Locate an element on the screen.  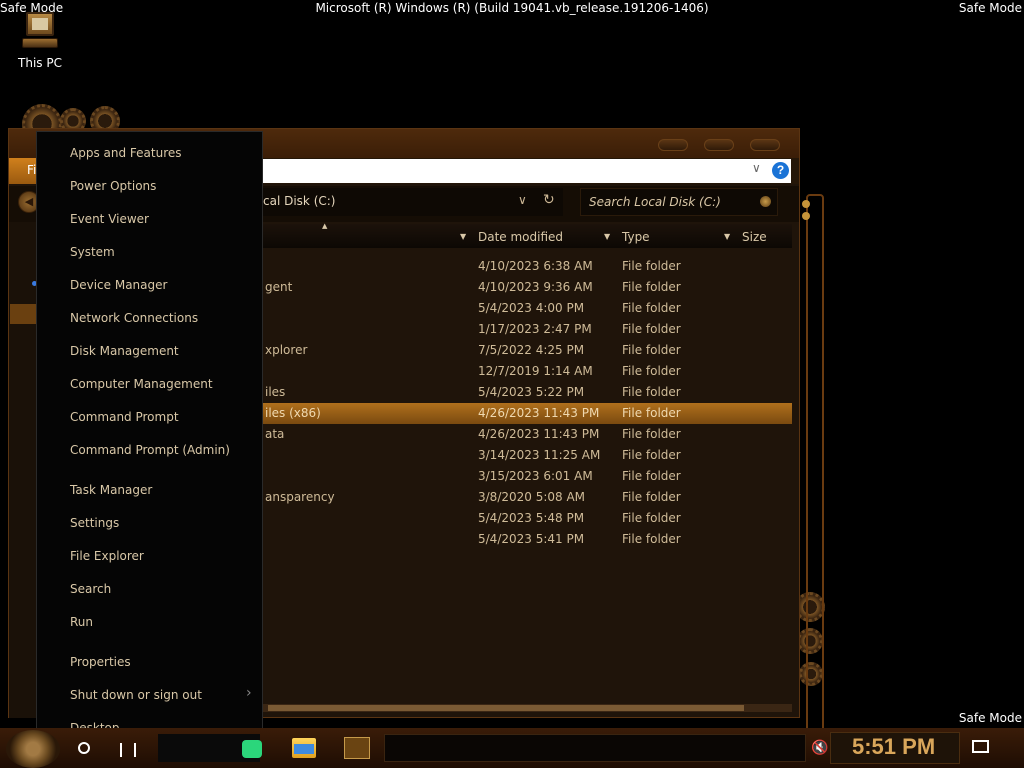
close-button is located at coordinates (765, 145).